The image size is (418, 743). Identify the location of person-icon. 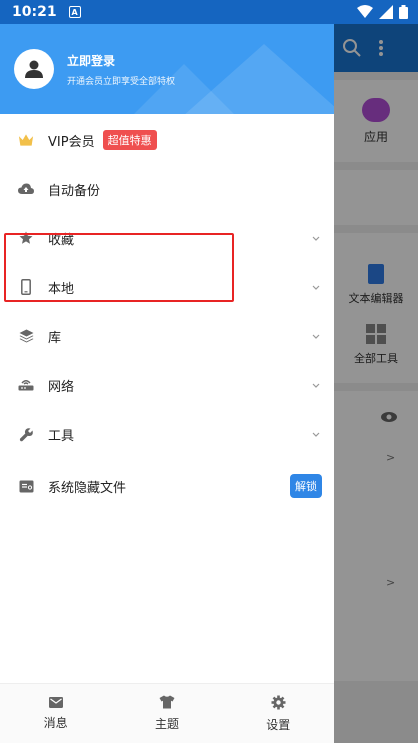
(34, 69).